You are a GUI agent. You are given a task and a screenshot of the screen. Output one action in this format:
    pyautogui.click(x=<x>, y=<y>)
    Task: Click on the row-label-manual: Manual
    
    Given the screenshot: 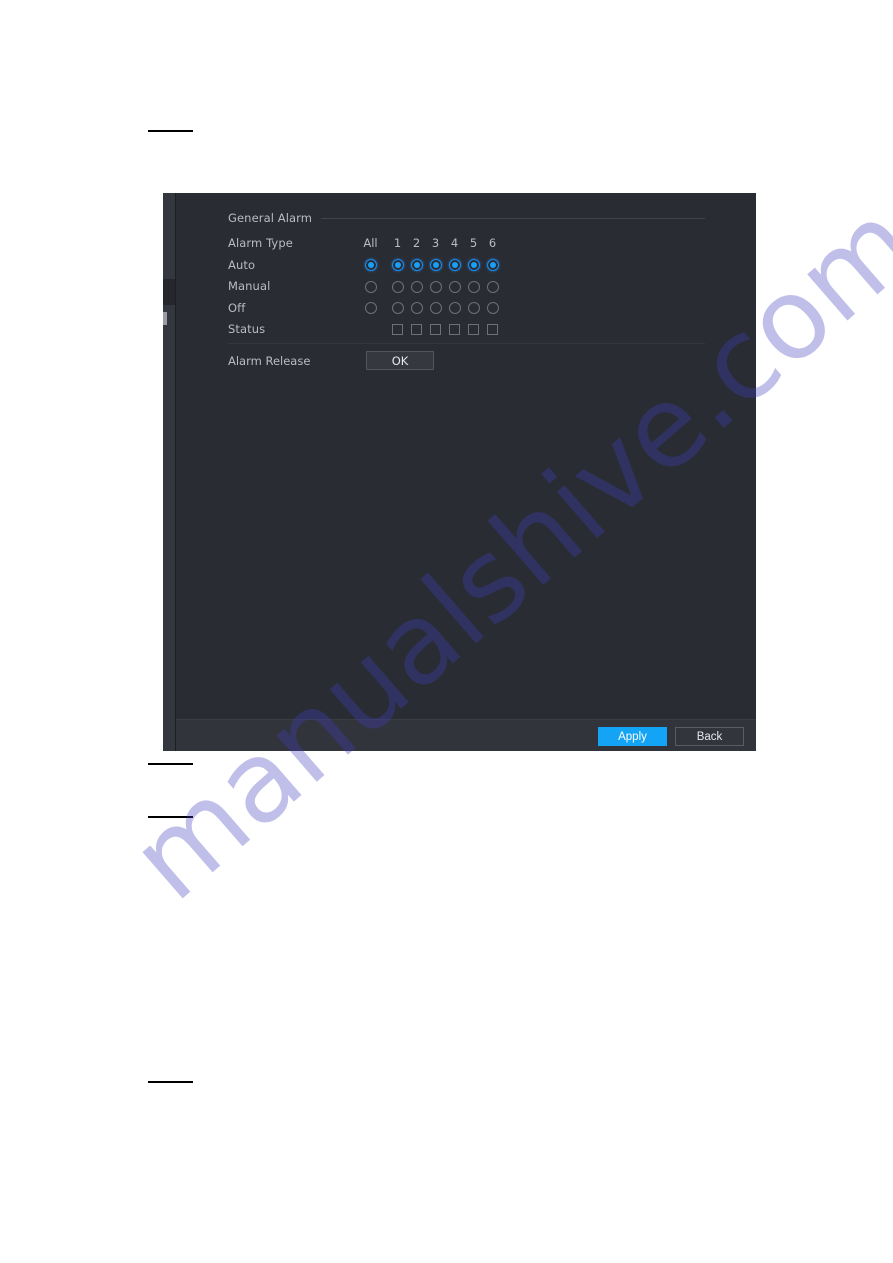 What is the action you would take?
    pyautogui.click(x=249, y=286)
    